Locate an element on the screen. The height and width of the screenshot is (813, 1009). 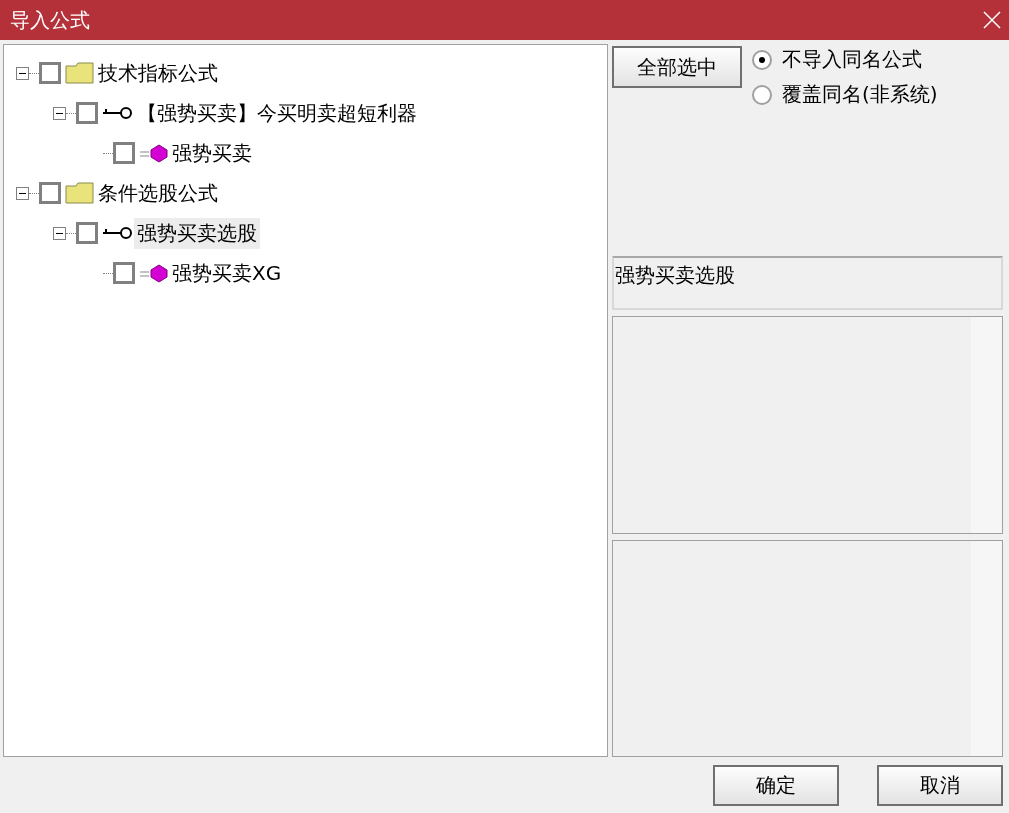
name-field: 强势买卖选股 is located at coordinates (807, 283).